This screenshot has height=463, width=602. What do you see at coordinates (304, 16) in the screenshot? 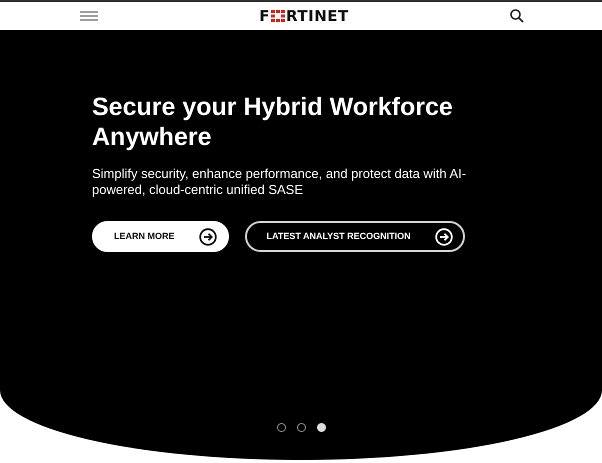
I see `fortinet-logo: F RTINET` at bounding box center [304, 16].